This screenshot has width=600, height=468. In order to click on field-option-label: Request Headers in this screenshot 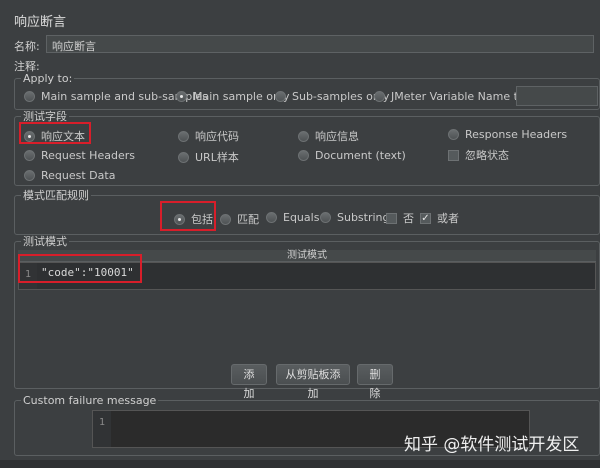, I will do `click(88, 155)`.